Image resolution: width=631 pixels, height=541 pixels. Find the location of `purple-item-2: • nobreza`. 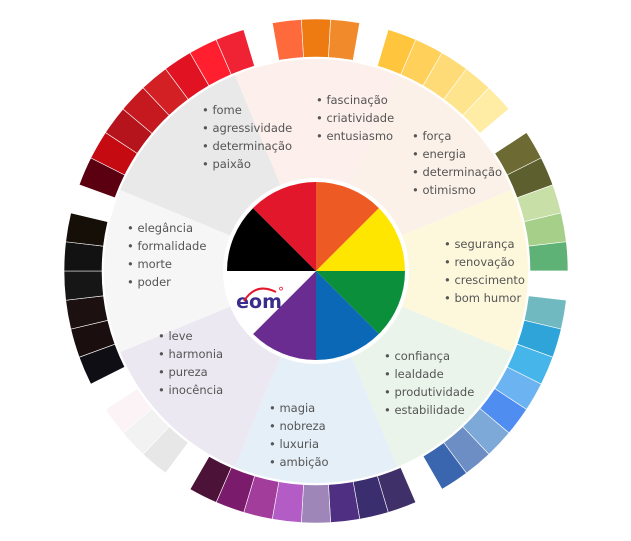

purple-item-2: • nobreza is located at coordinates (297, 426).